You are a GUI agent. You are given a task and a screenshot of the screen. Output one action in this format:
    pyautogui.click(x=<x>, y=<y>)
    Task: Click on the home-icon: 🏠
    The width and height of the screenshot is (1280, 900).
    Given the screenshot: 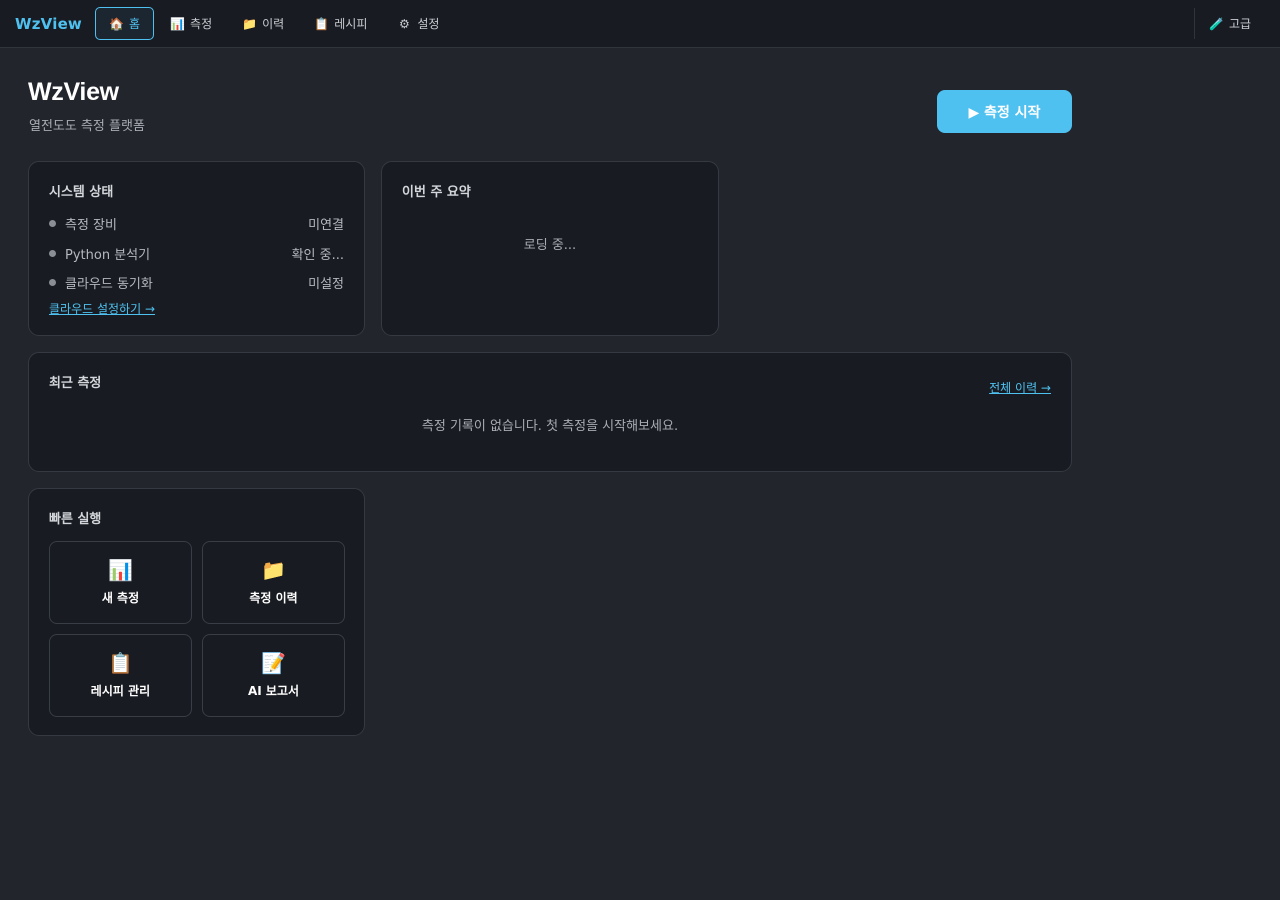 What is the action you would take?
    pyautogui.click(x=116, y=23)
    